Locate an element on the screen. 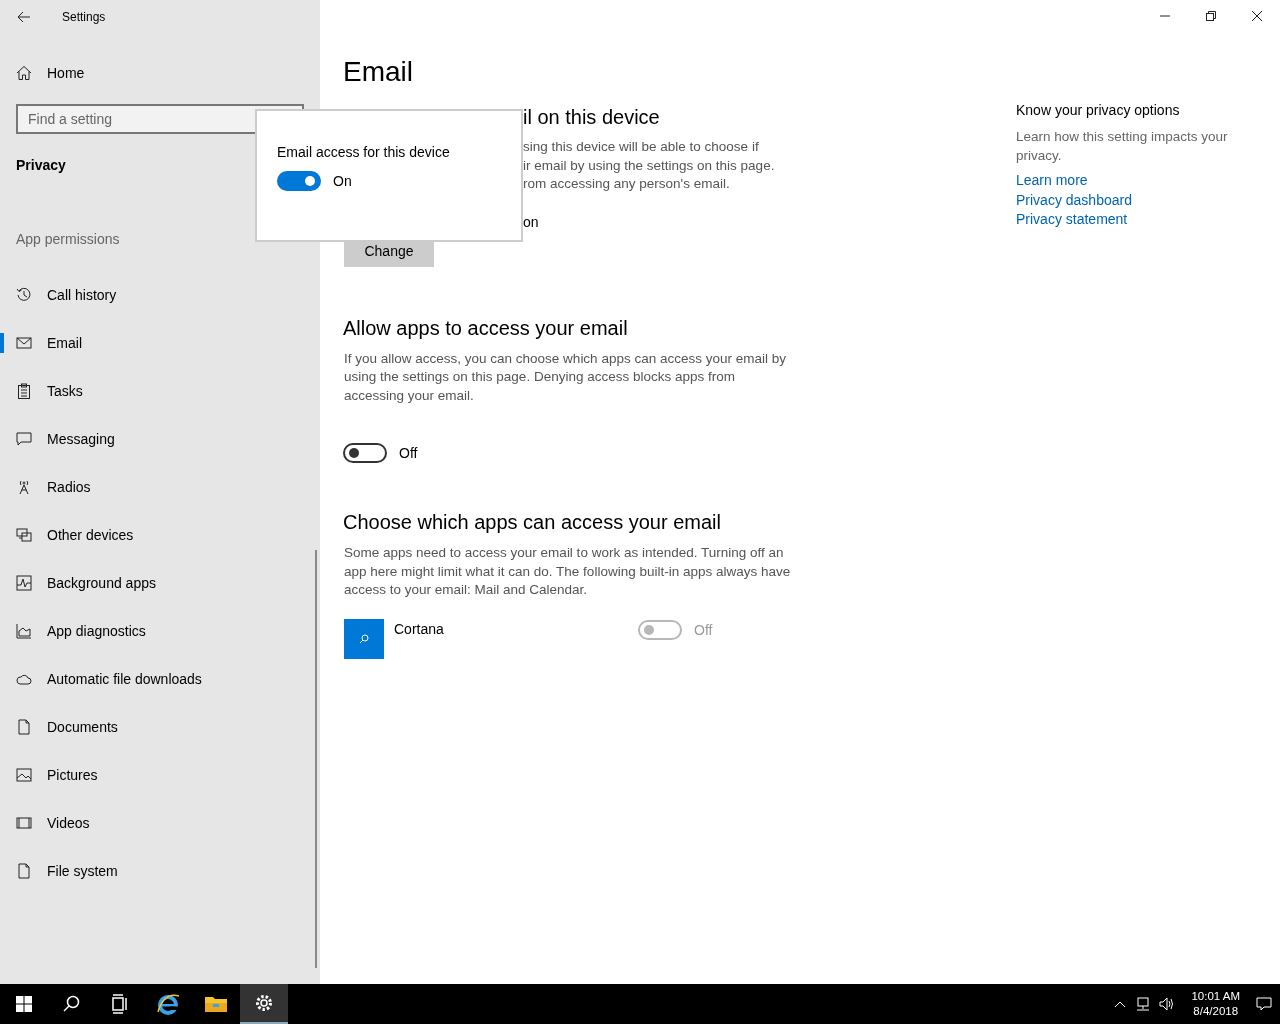  folder-icon is located at coordinates (216, 1004).